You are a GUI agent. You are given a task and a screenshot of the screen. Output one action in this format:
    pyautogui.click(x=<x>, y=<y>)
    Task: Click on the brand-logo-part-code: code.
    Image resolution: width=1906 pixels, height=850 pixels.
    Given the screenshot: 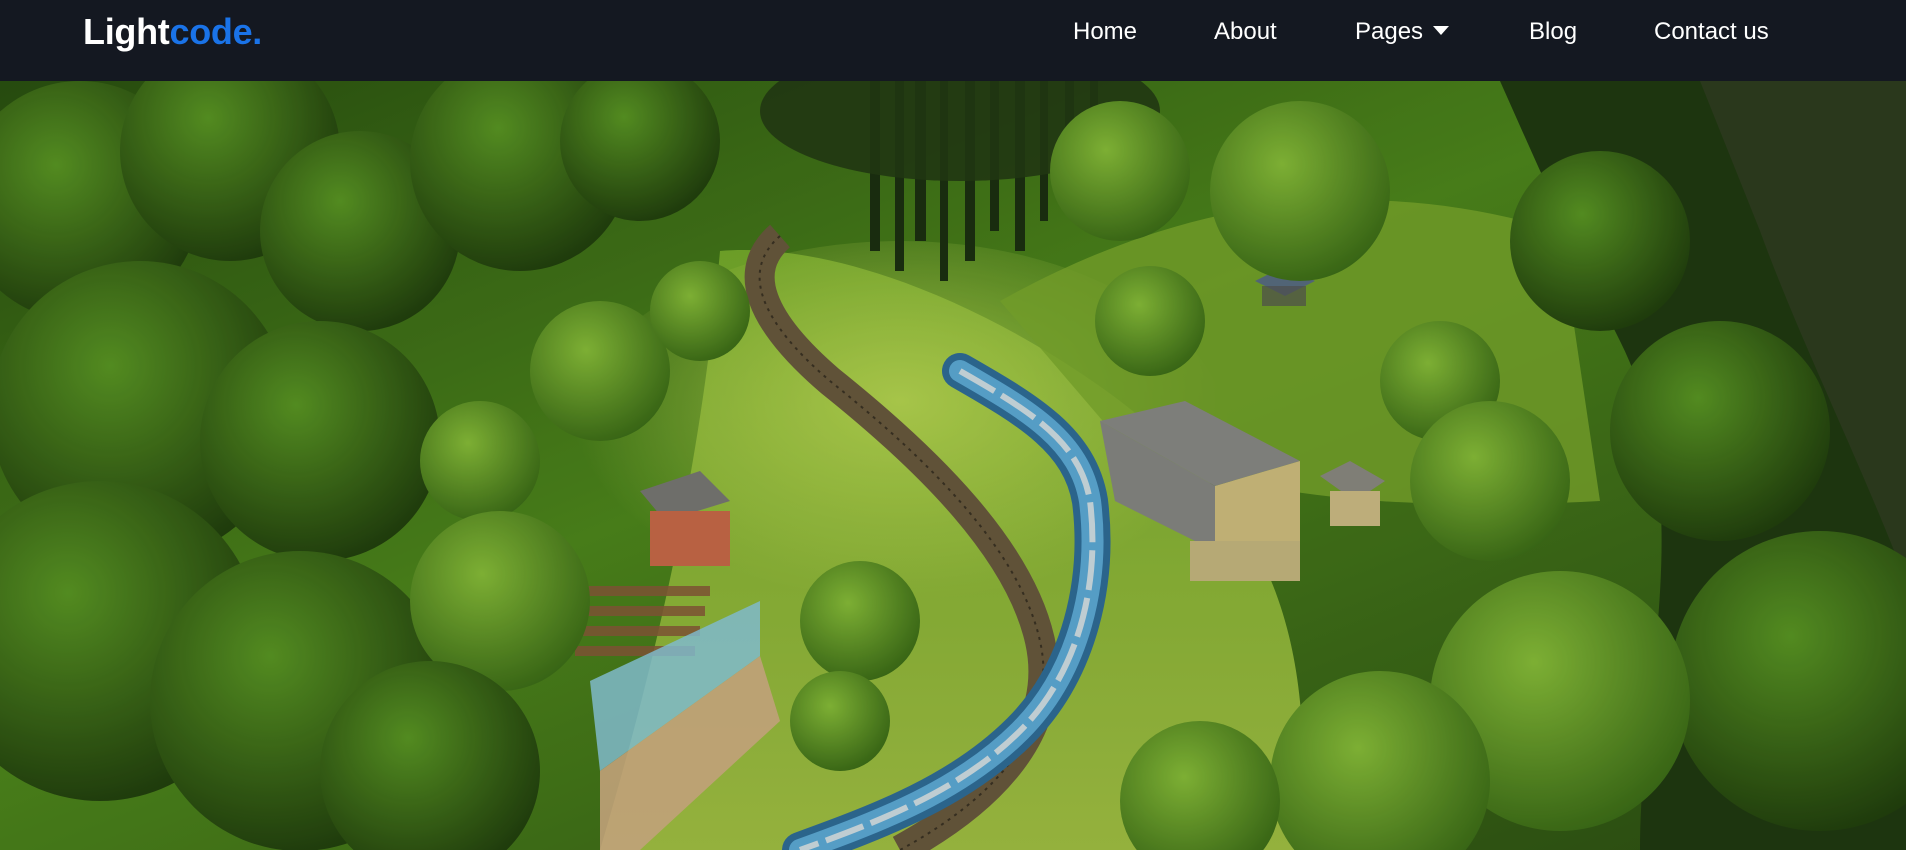 What is the action you would take?
    pyautogui.click(x=215, y=31)
    